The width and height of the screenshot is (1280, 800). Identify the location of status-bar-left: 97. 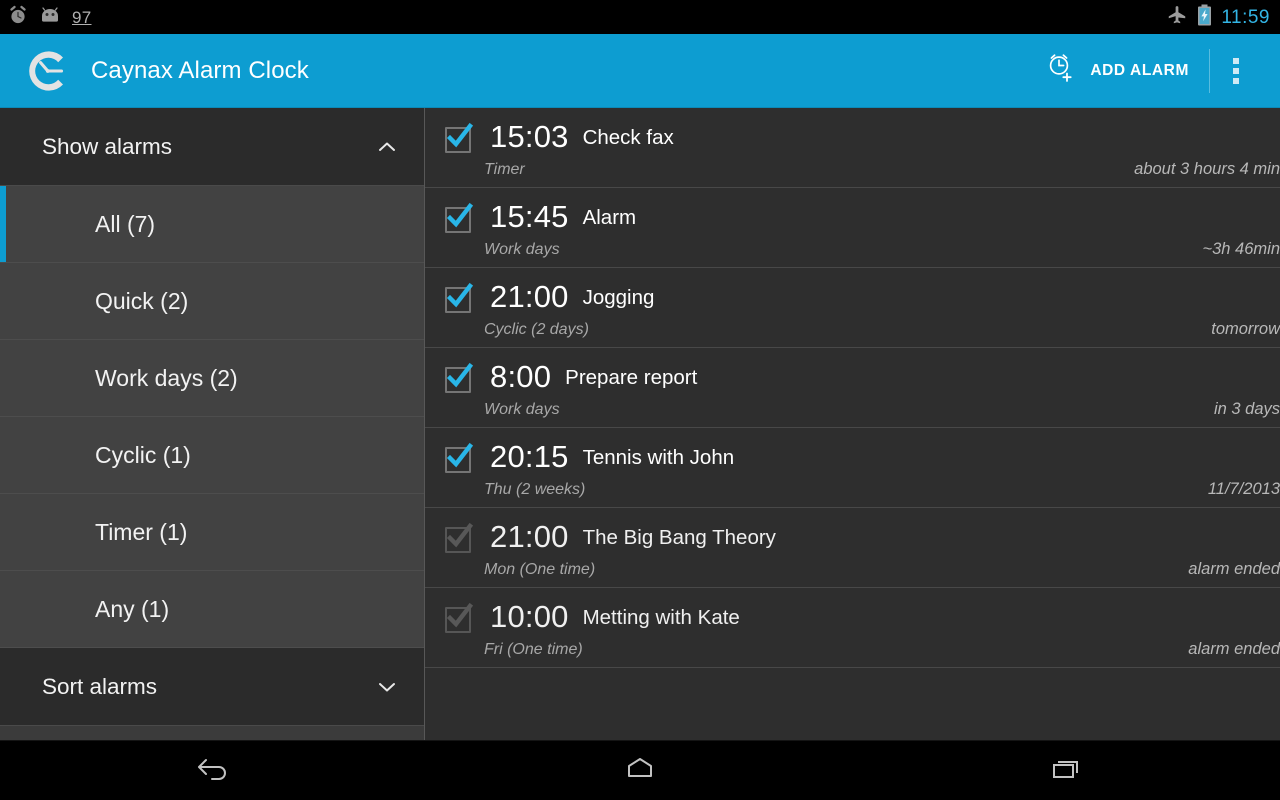
(50, 17).